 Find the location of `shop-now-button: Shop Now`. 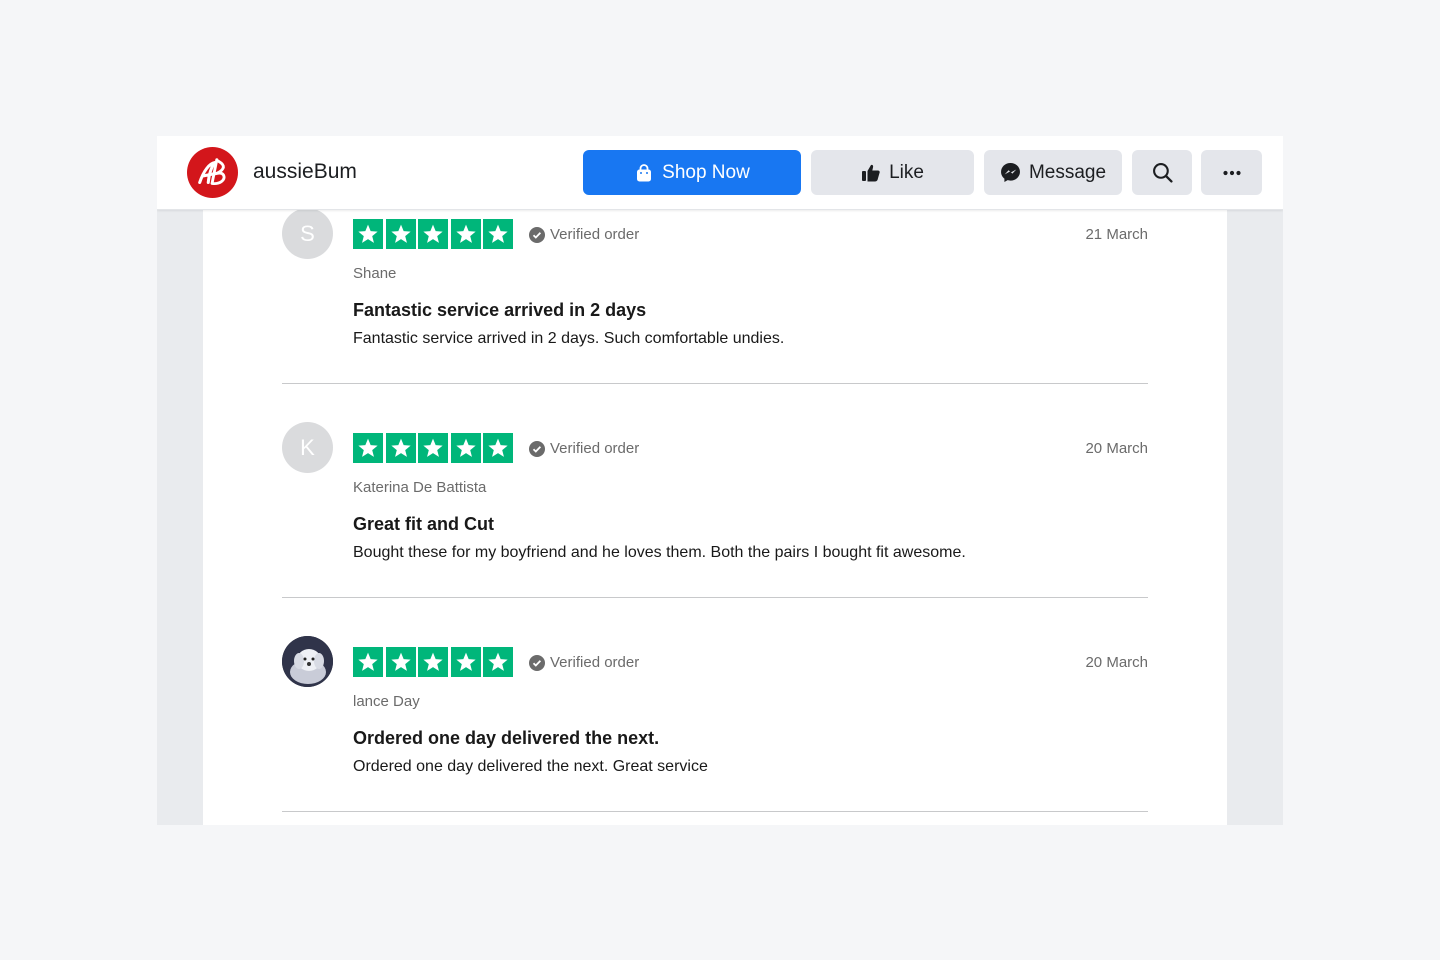

shop-now-button: Shop Now is located at coordinates (692, 172).